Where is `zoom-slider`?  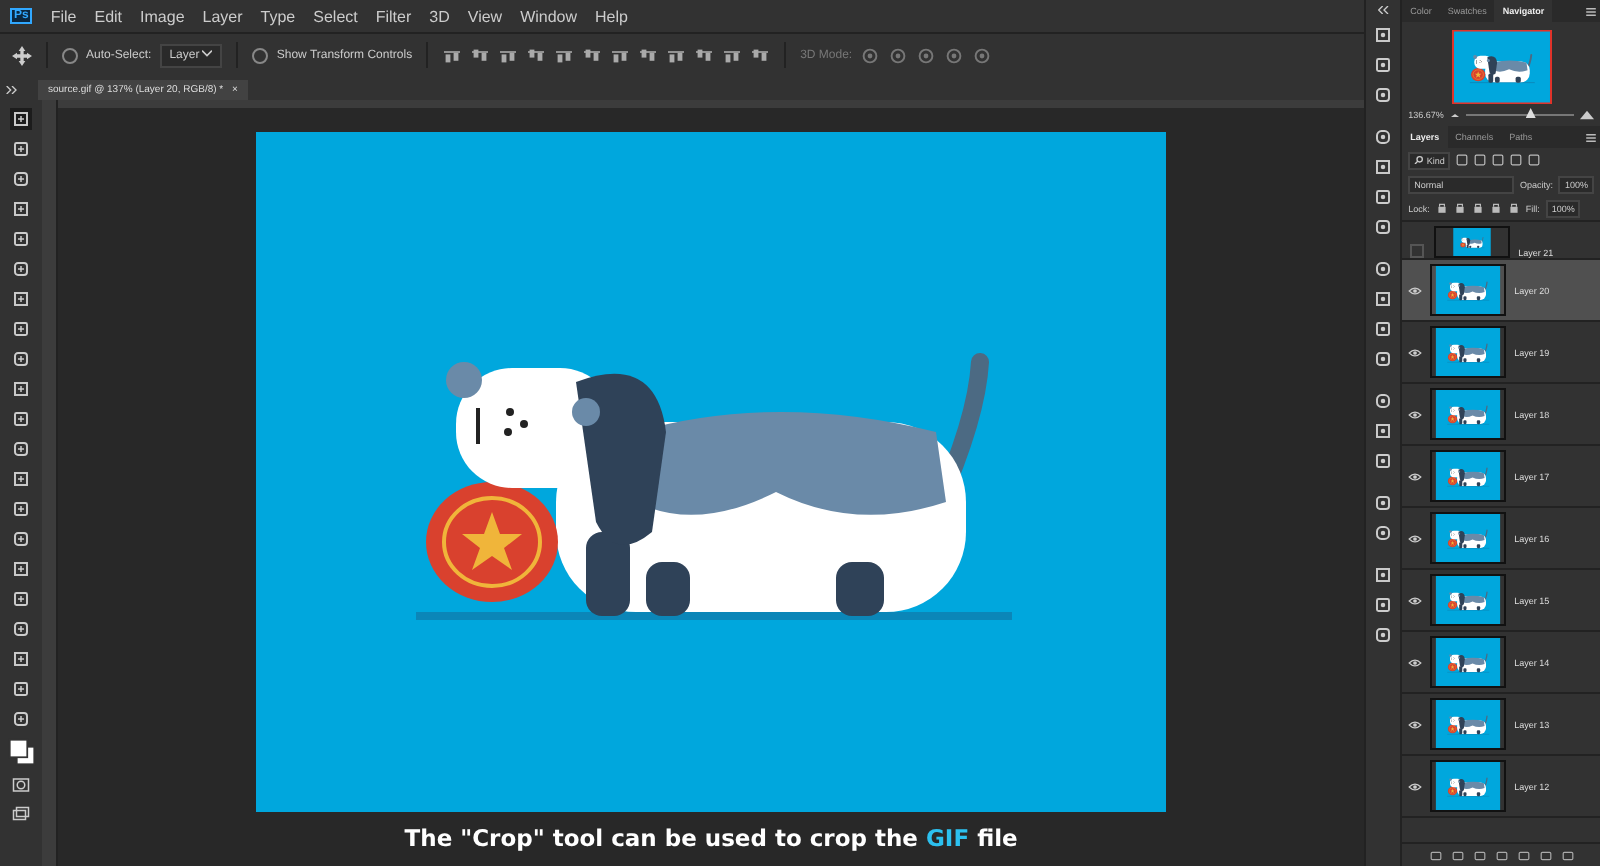
zoom-slider is located at coordinates (1530, 113).